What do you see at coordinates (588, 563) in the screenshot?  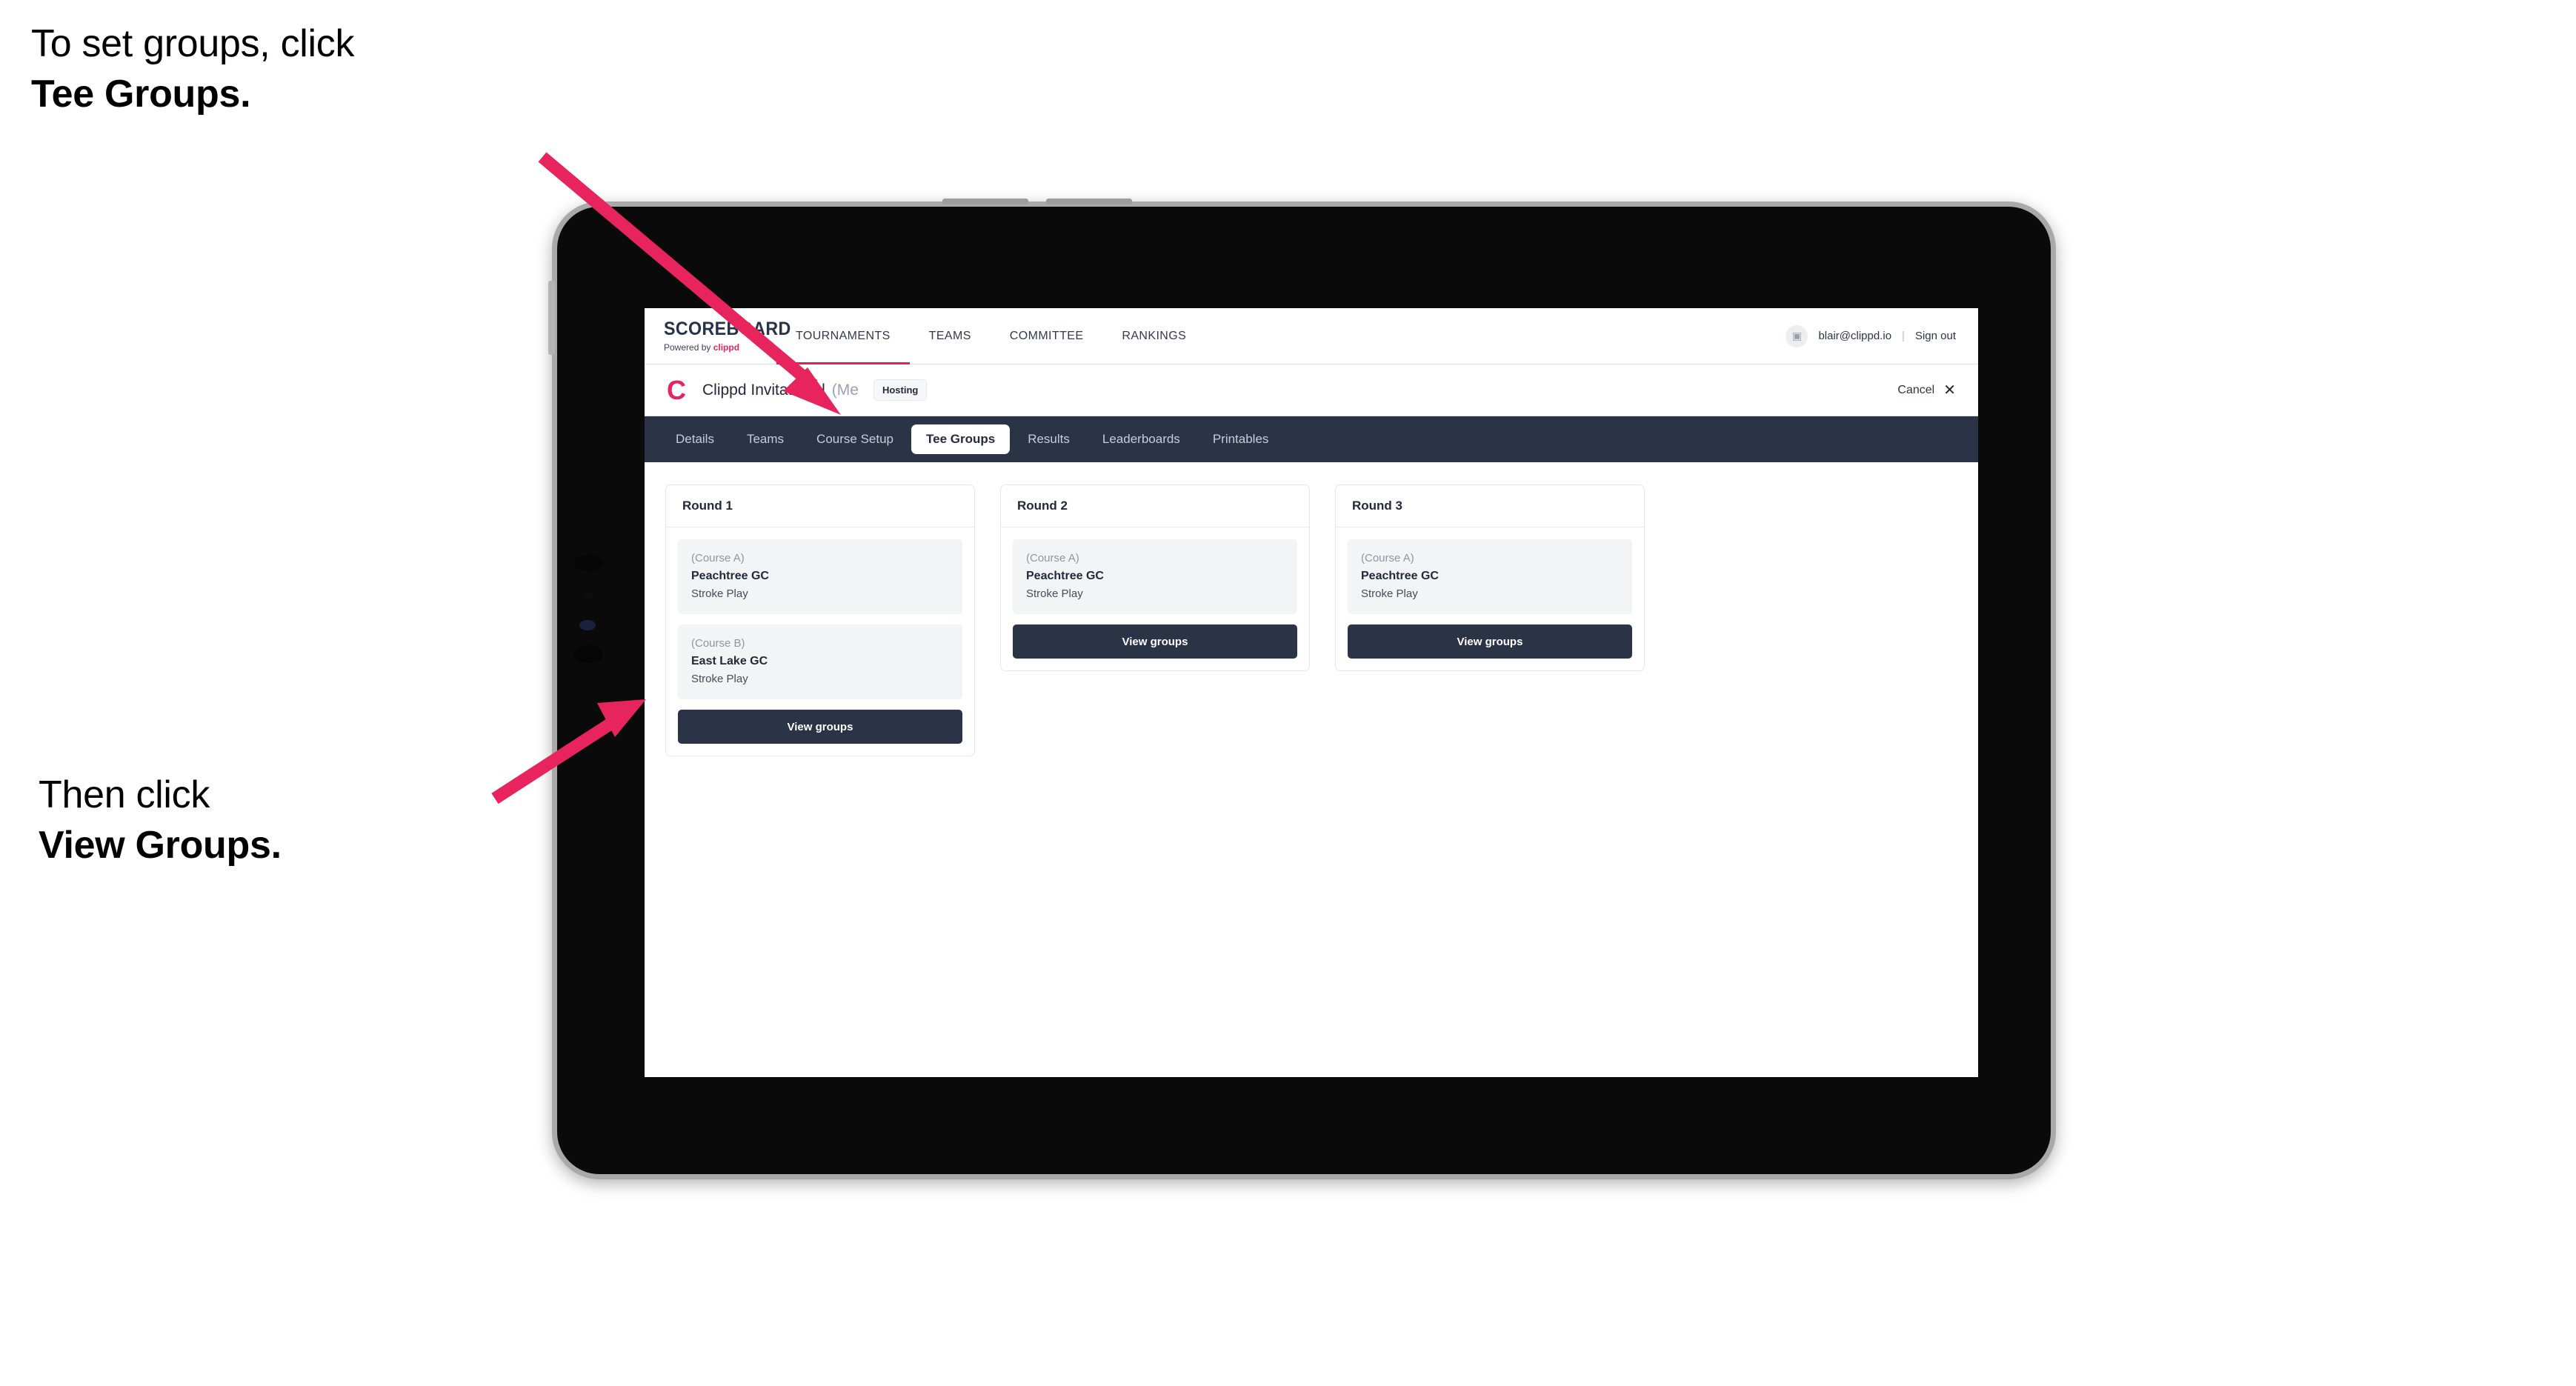 I see `device-speaker-grill-top` at bounding box center [588, 563].